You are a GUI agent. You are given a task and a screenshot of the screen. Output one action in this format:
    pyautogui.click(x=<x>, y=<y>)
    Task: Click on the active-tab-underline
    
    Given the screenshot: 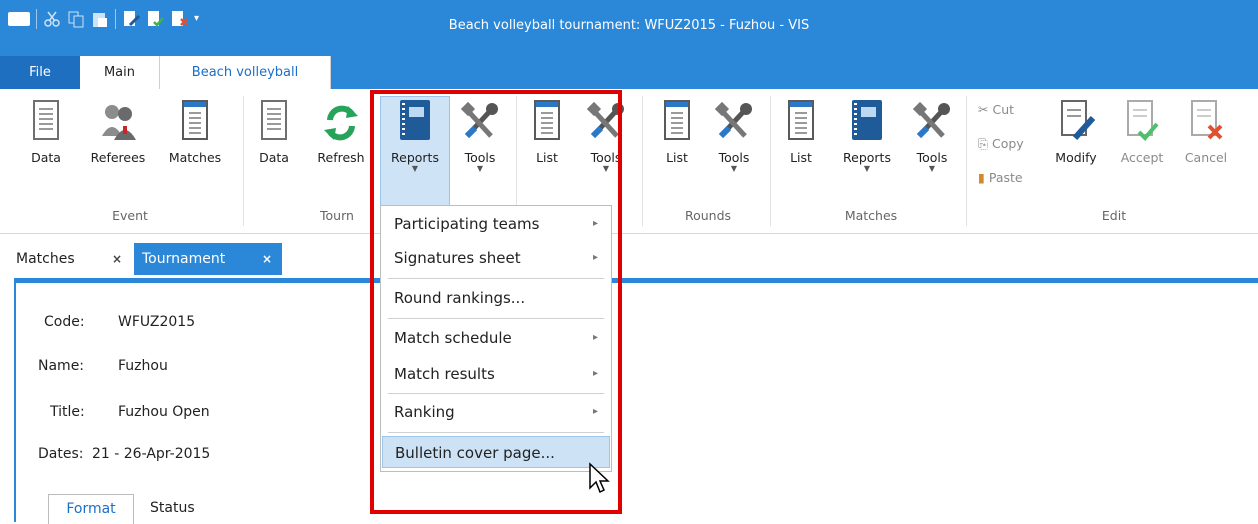 What is the action you would take?
    pyautogui.click(x=636, y=280)
    